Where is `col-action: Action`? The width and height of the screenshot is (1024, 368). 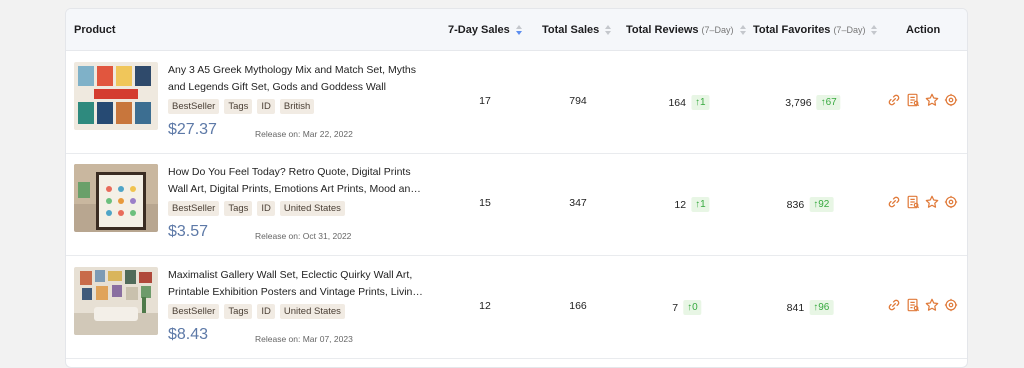
col-action: Action is located at coordinates (923, 30).